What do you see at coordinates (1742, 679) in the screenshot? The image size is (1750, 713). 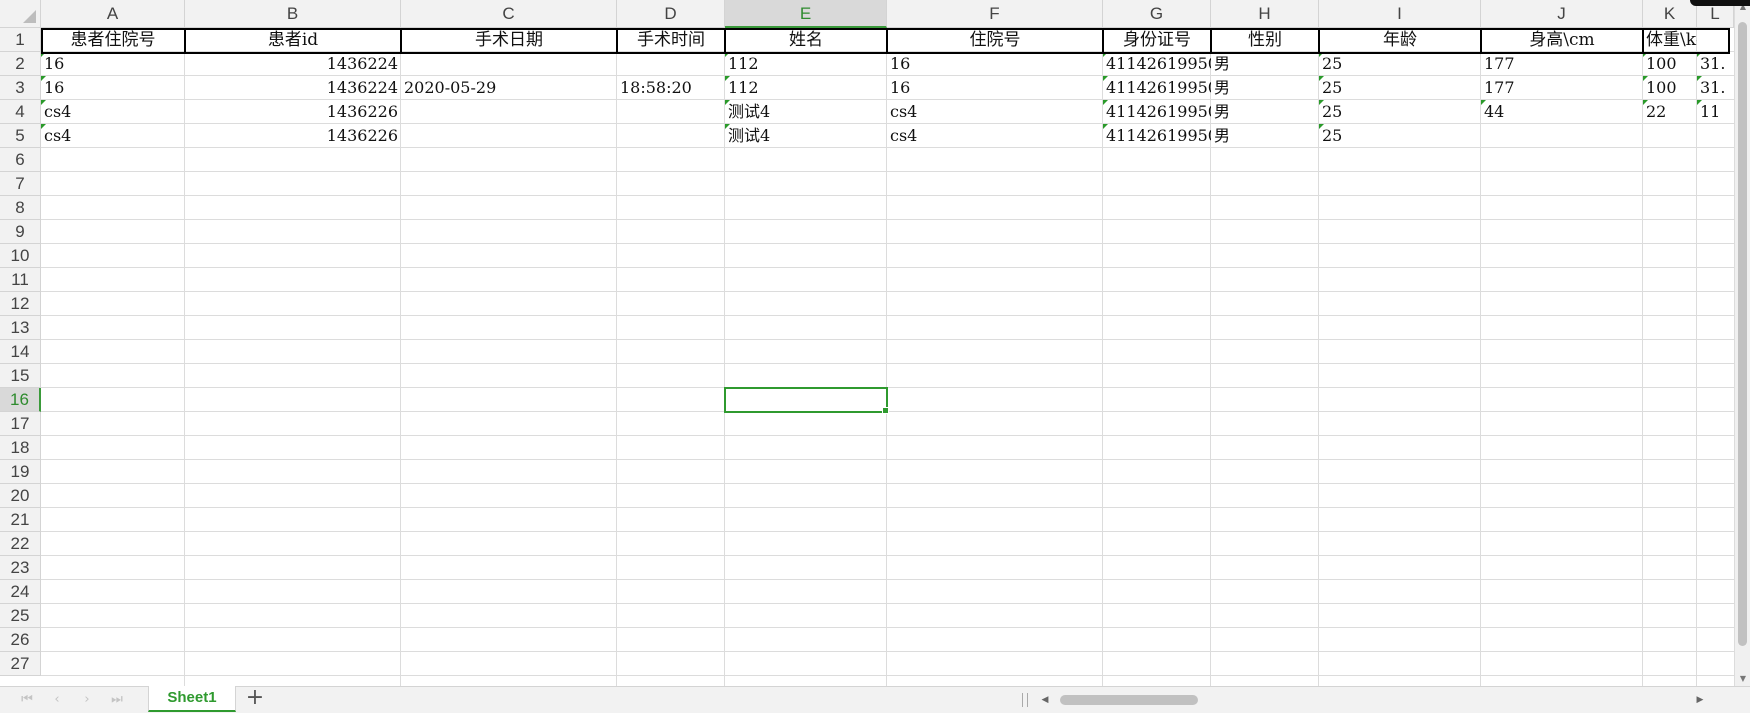 I see `scroll-down-icon: ▼` at bounding box center [1742, 679].